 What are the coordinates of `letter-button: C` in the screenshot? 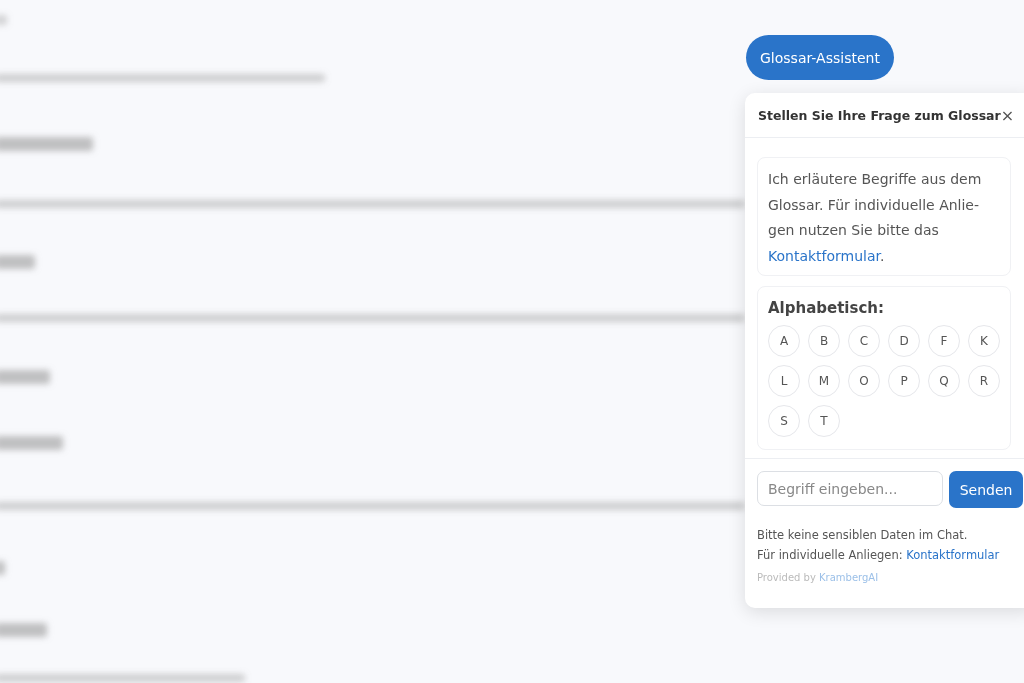 It's located at (864, 341).